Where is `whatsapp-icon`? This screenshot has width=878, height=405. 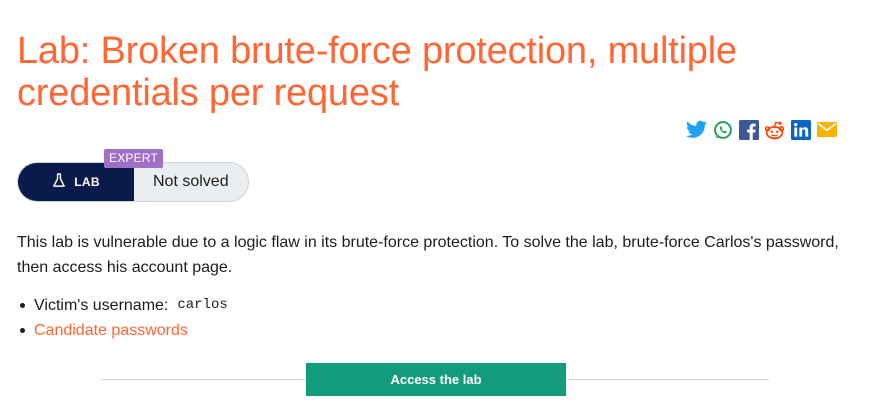 whatsapp-icon is located at coordinates (722, 129).